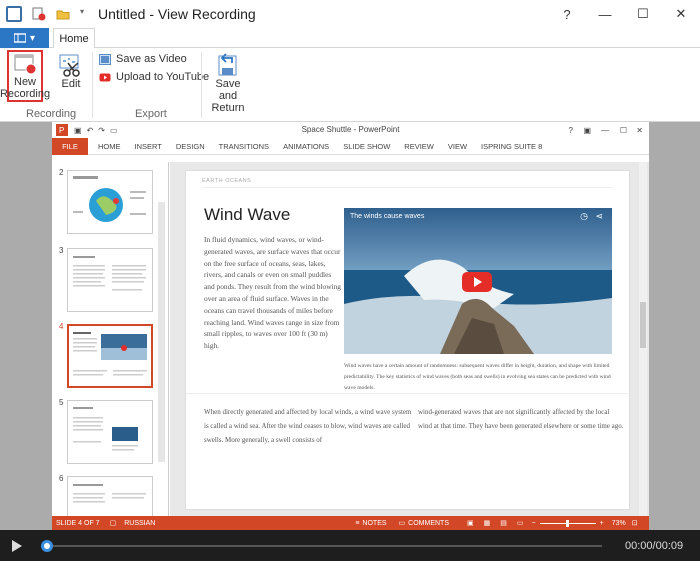  What do you see at coordinates (109, 199) in the screenshot?
I see `thumb-globe-graphic` at bounding box center [109, 199].